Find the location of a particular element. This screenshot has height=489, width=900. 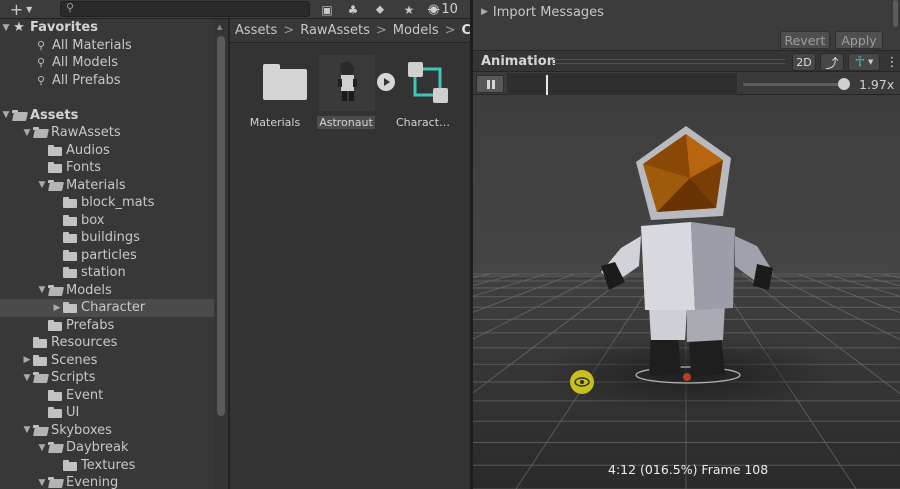

scrollbar-thumb is located at coordinates (221, 226).